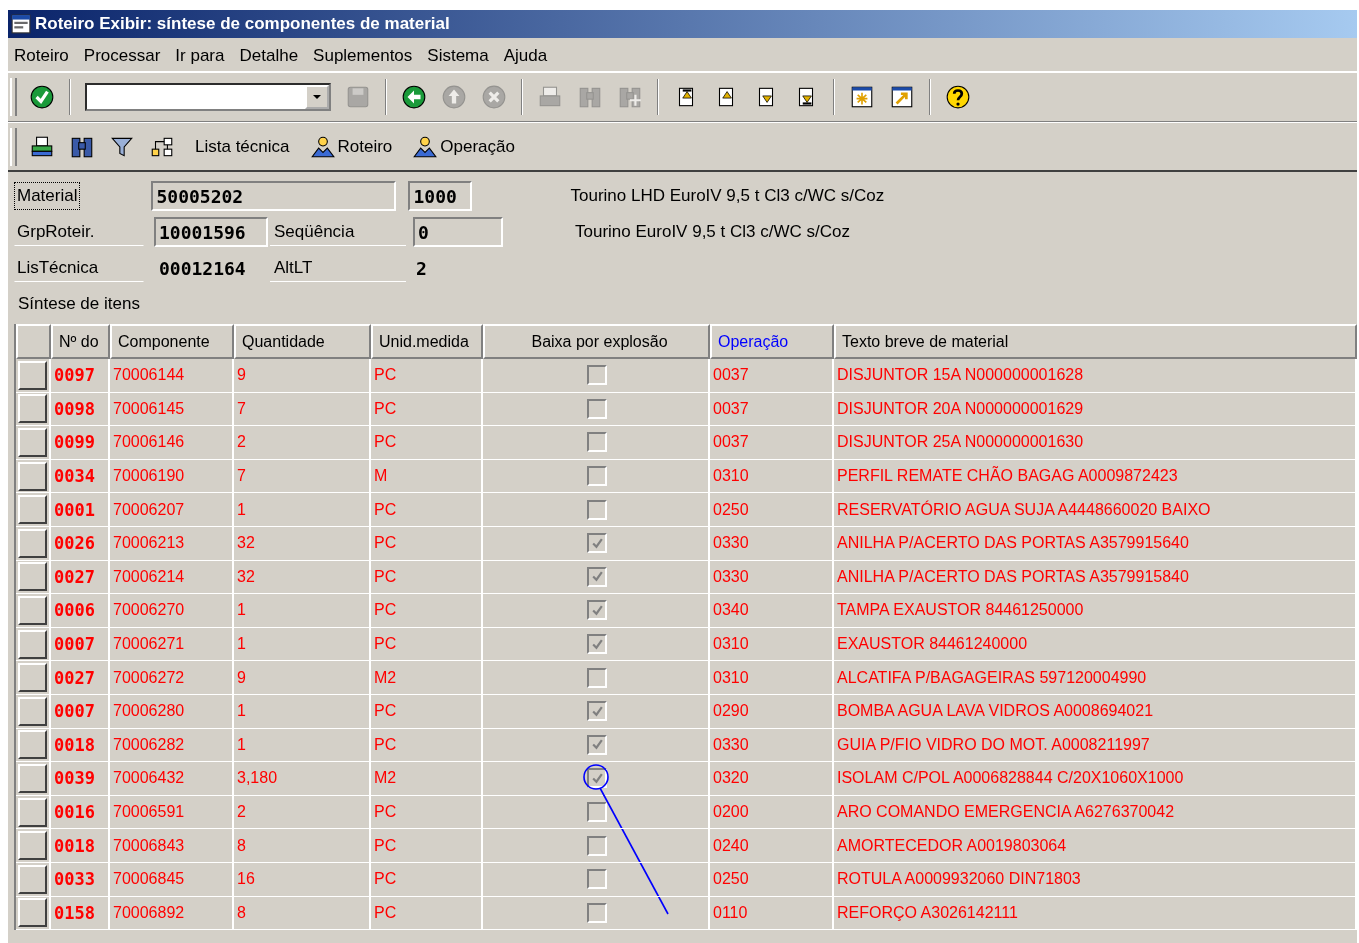 This screenshot has width=1359, height=943. What do you see at coordinates (727, 196) in the screenshot?
I see `material-description: Tourino LHD EuroIV 9,5 t Cl3 c/WC s/Coz` at bounding box center [727, 196].